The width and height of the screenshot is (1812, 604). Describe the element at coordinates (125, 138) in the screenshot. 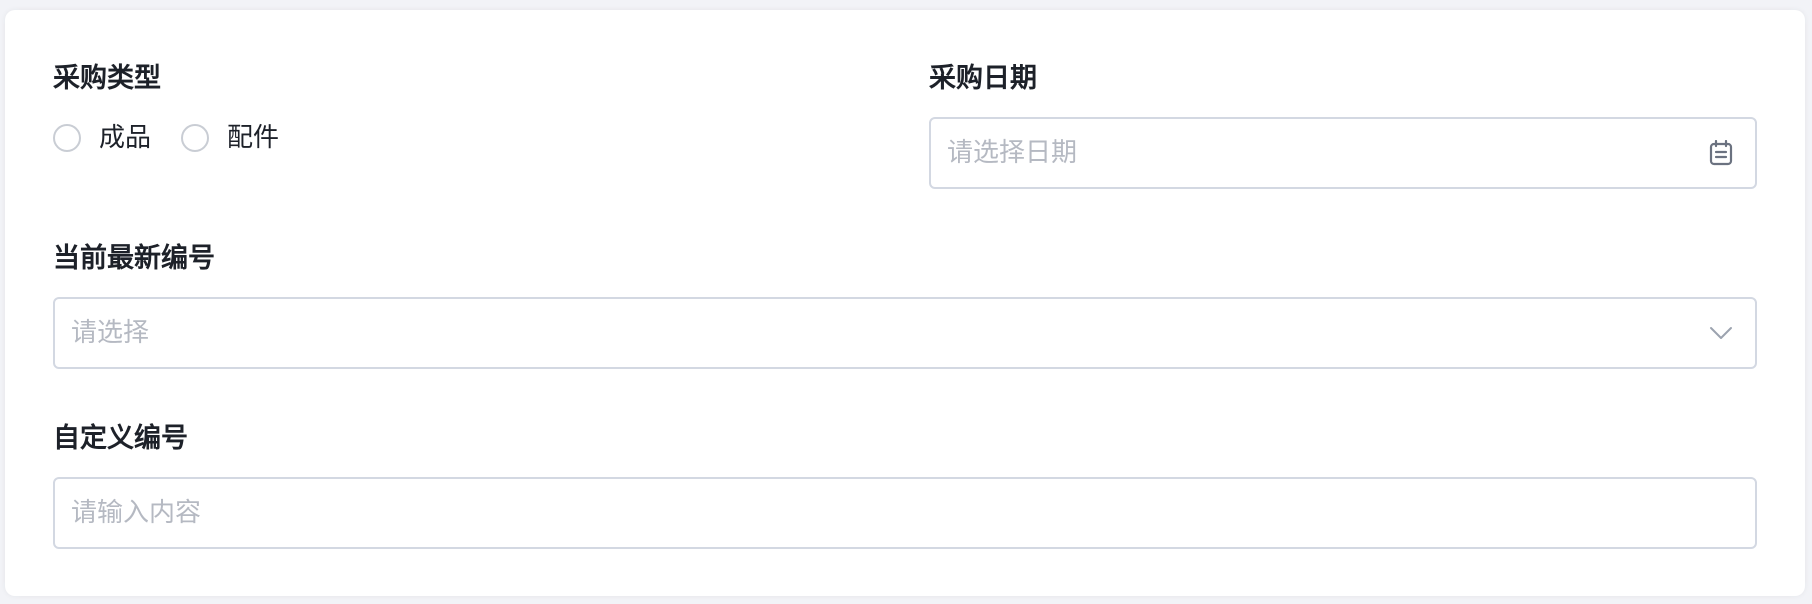

I see `radio-label-finished-product: 成品` at that location.